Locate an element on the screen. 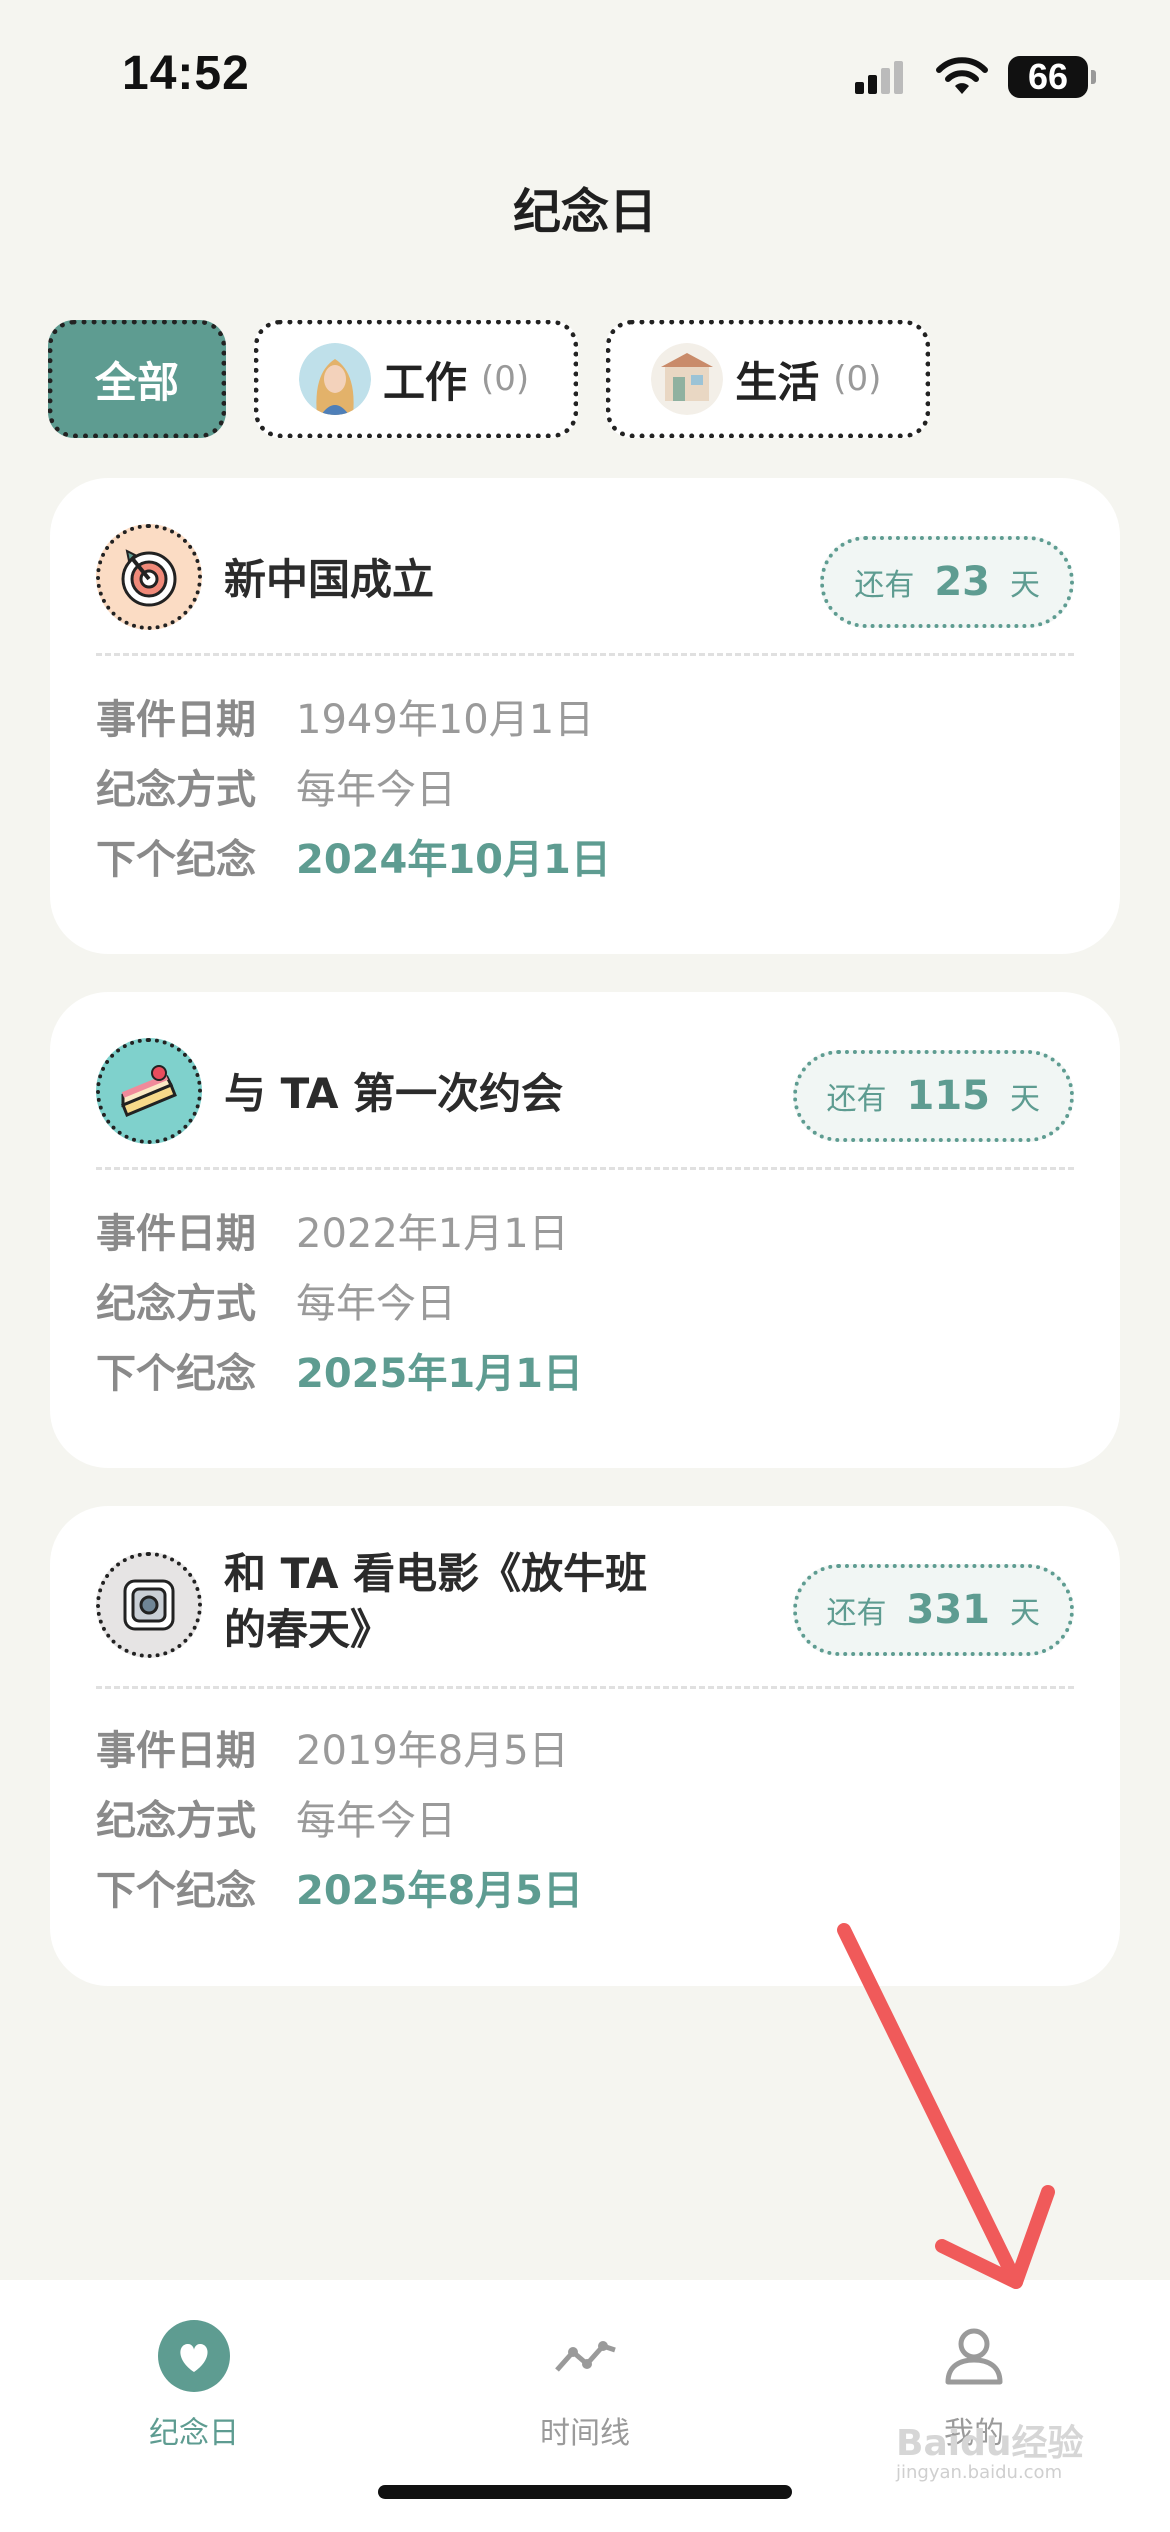  next-date-value: 2025年8月5日 is located at coordinates (439, 1891).